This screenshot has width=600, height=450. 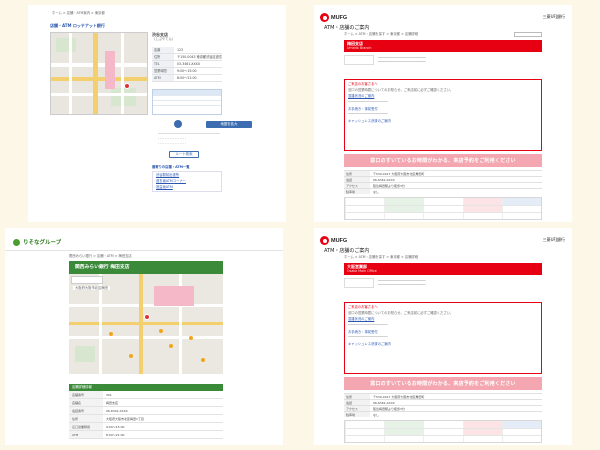 I want to click on info-key: 店舗番号, so click(x=86, y=394).